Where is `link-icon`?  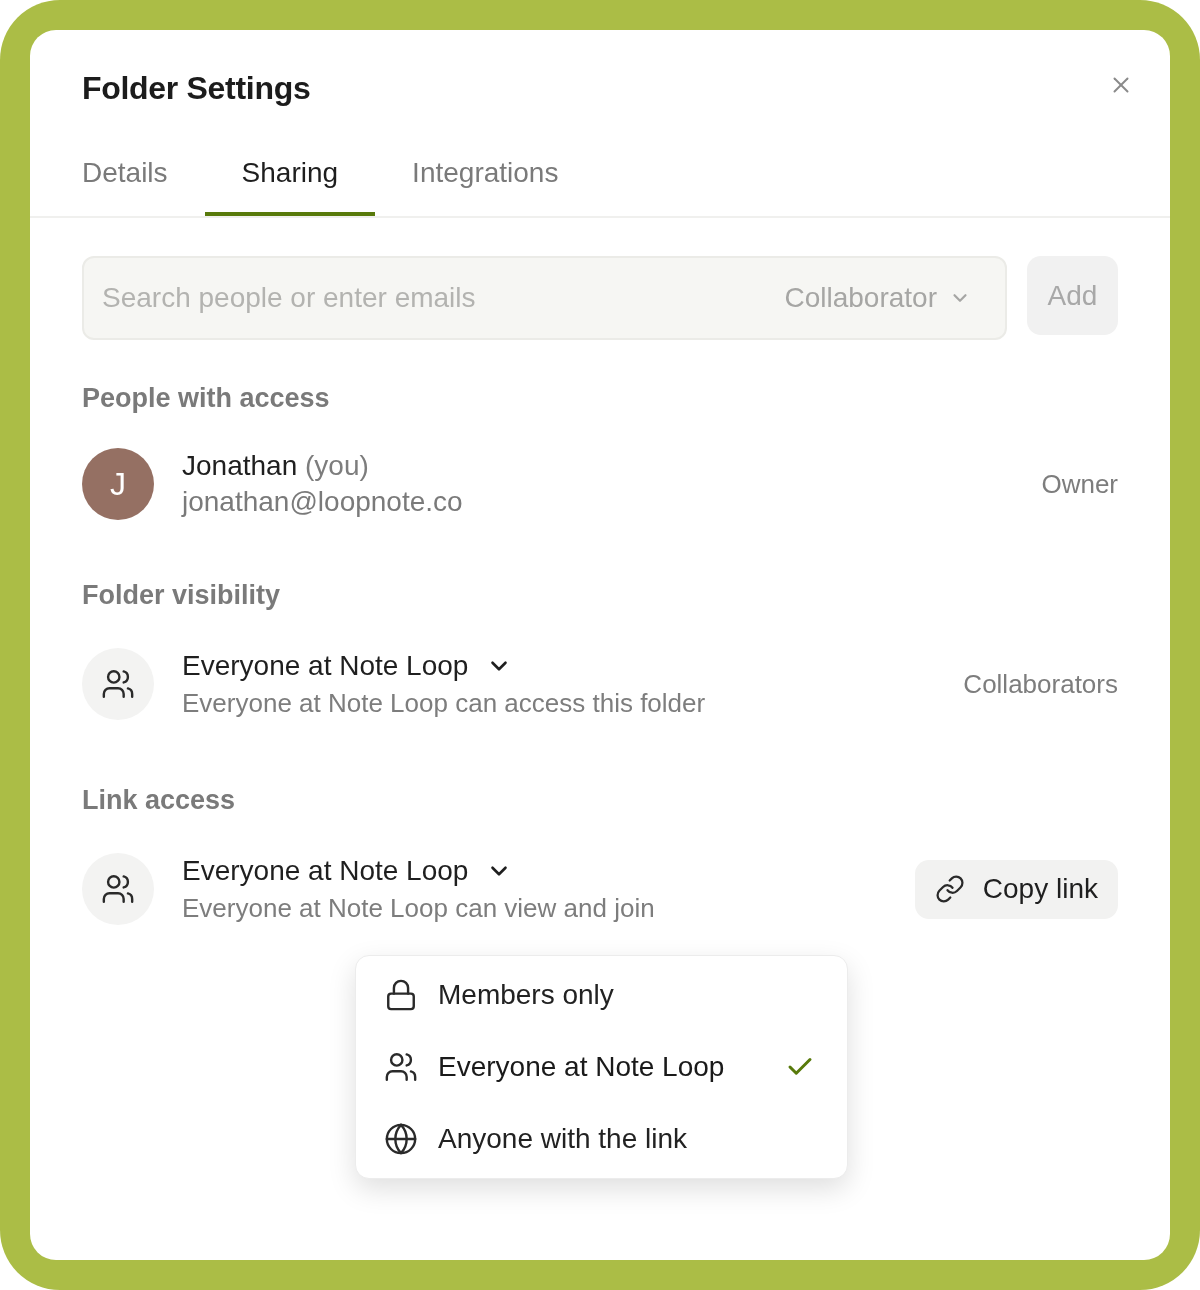
link-icon is located at coordinates (949, 889).